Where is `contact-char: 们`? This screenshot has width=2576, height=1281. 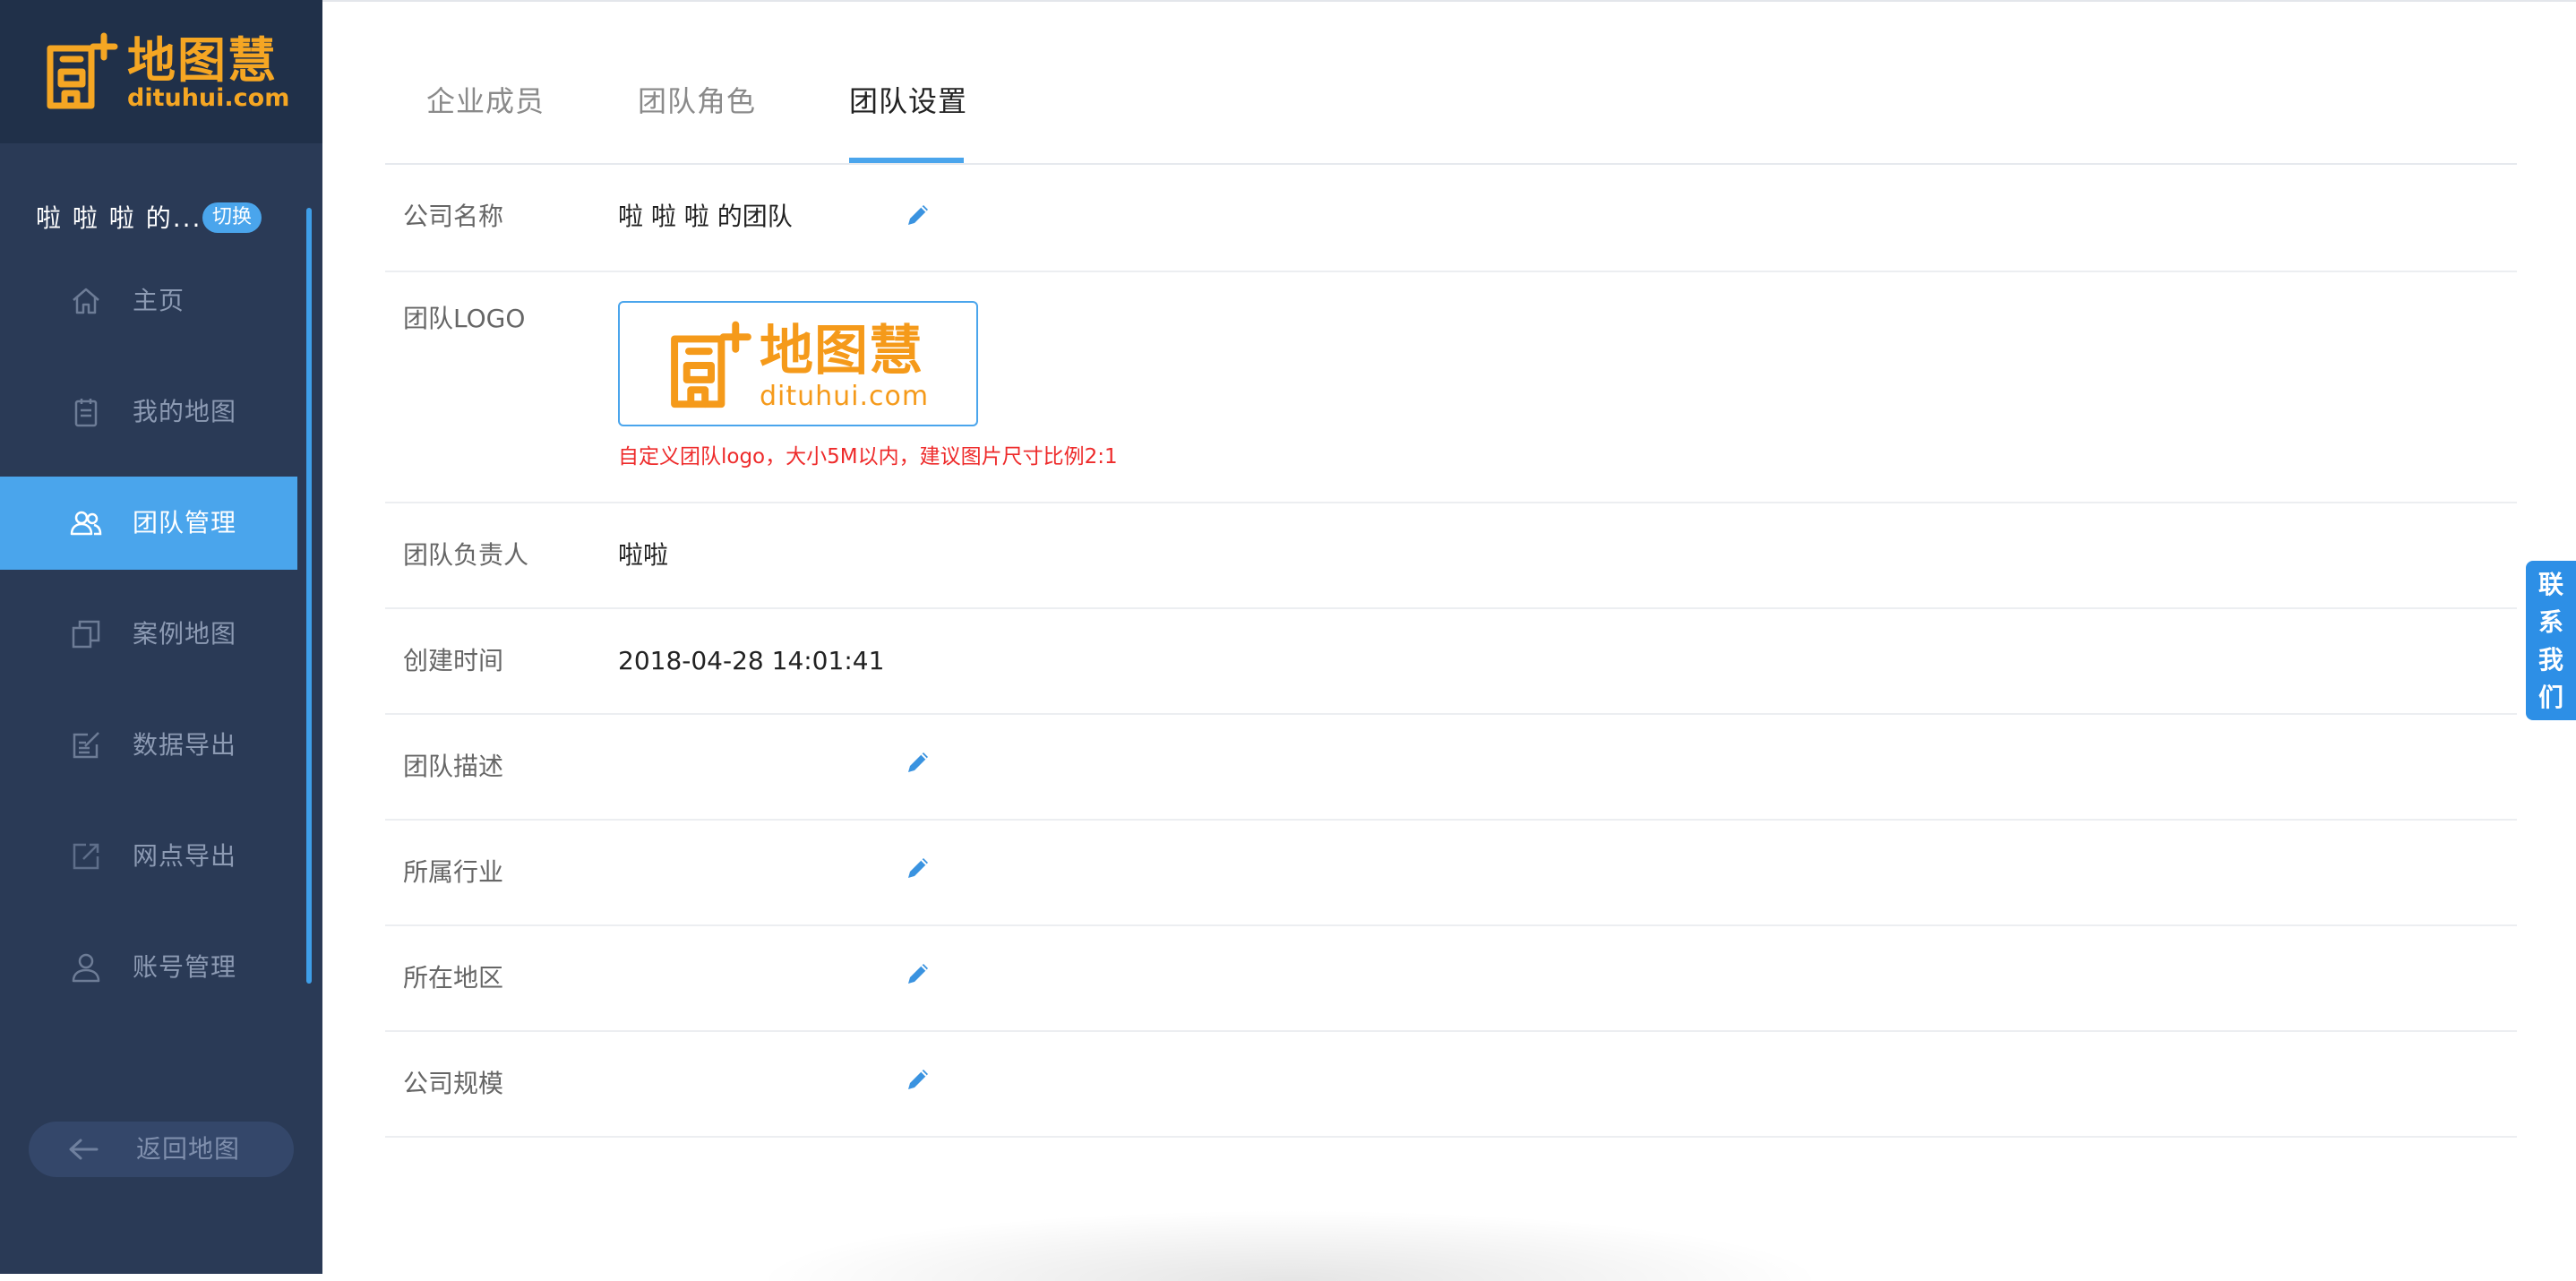 contact-char: 们 is located at coordinates (2550, 697).